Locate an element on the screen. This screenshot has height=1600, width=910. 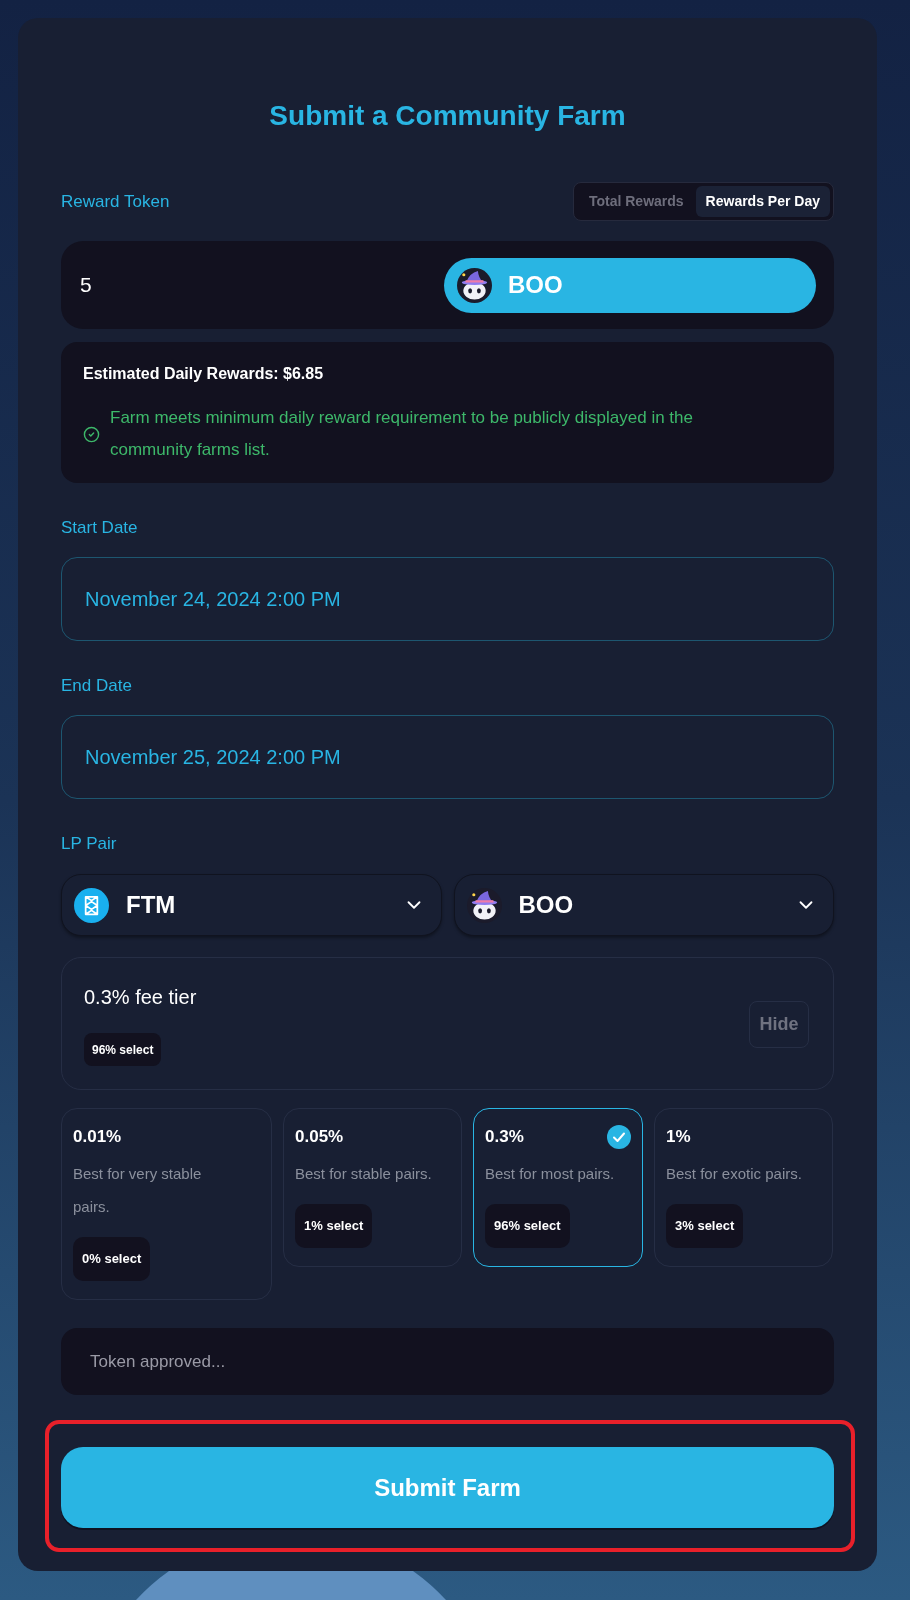
fee-percent: 0.05% is located at coordinates (319, 1137).